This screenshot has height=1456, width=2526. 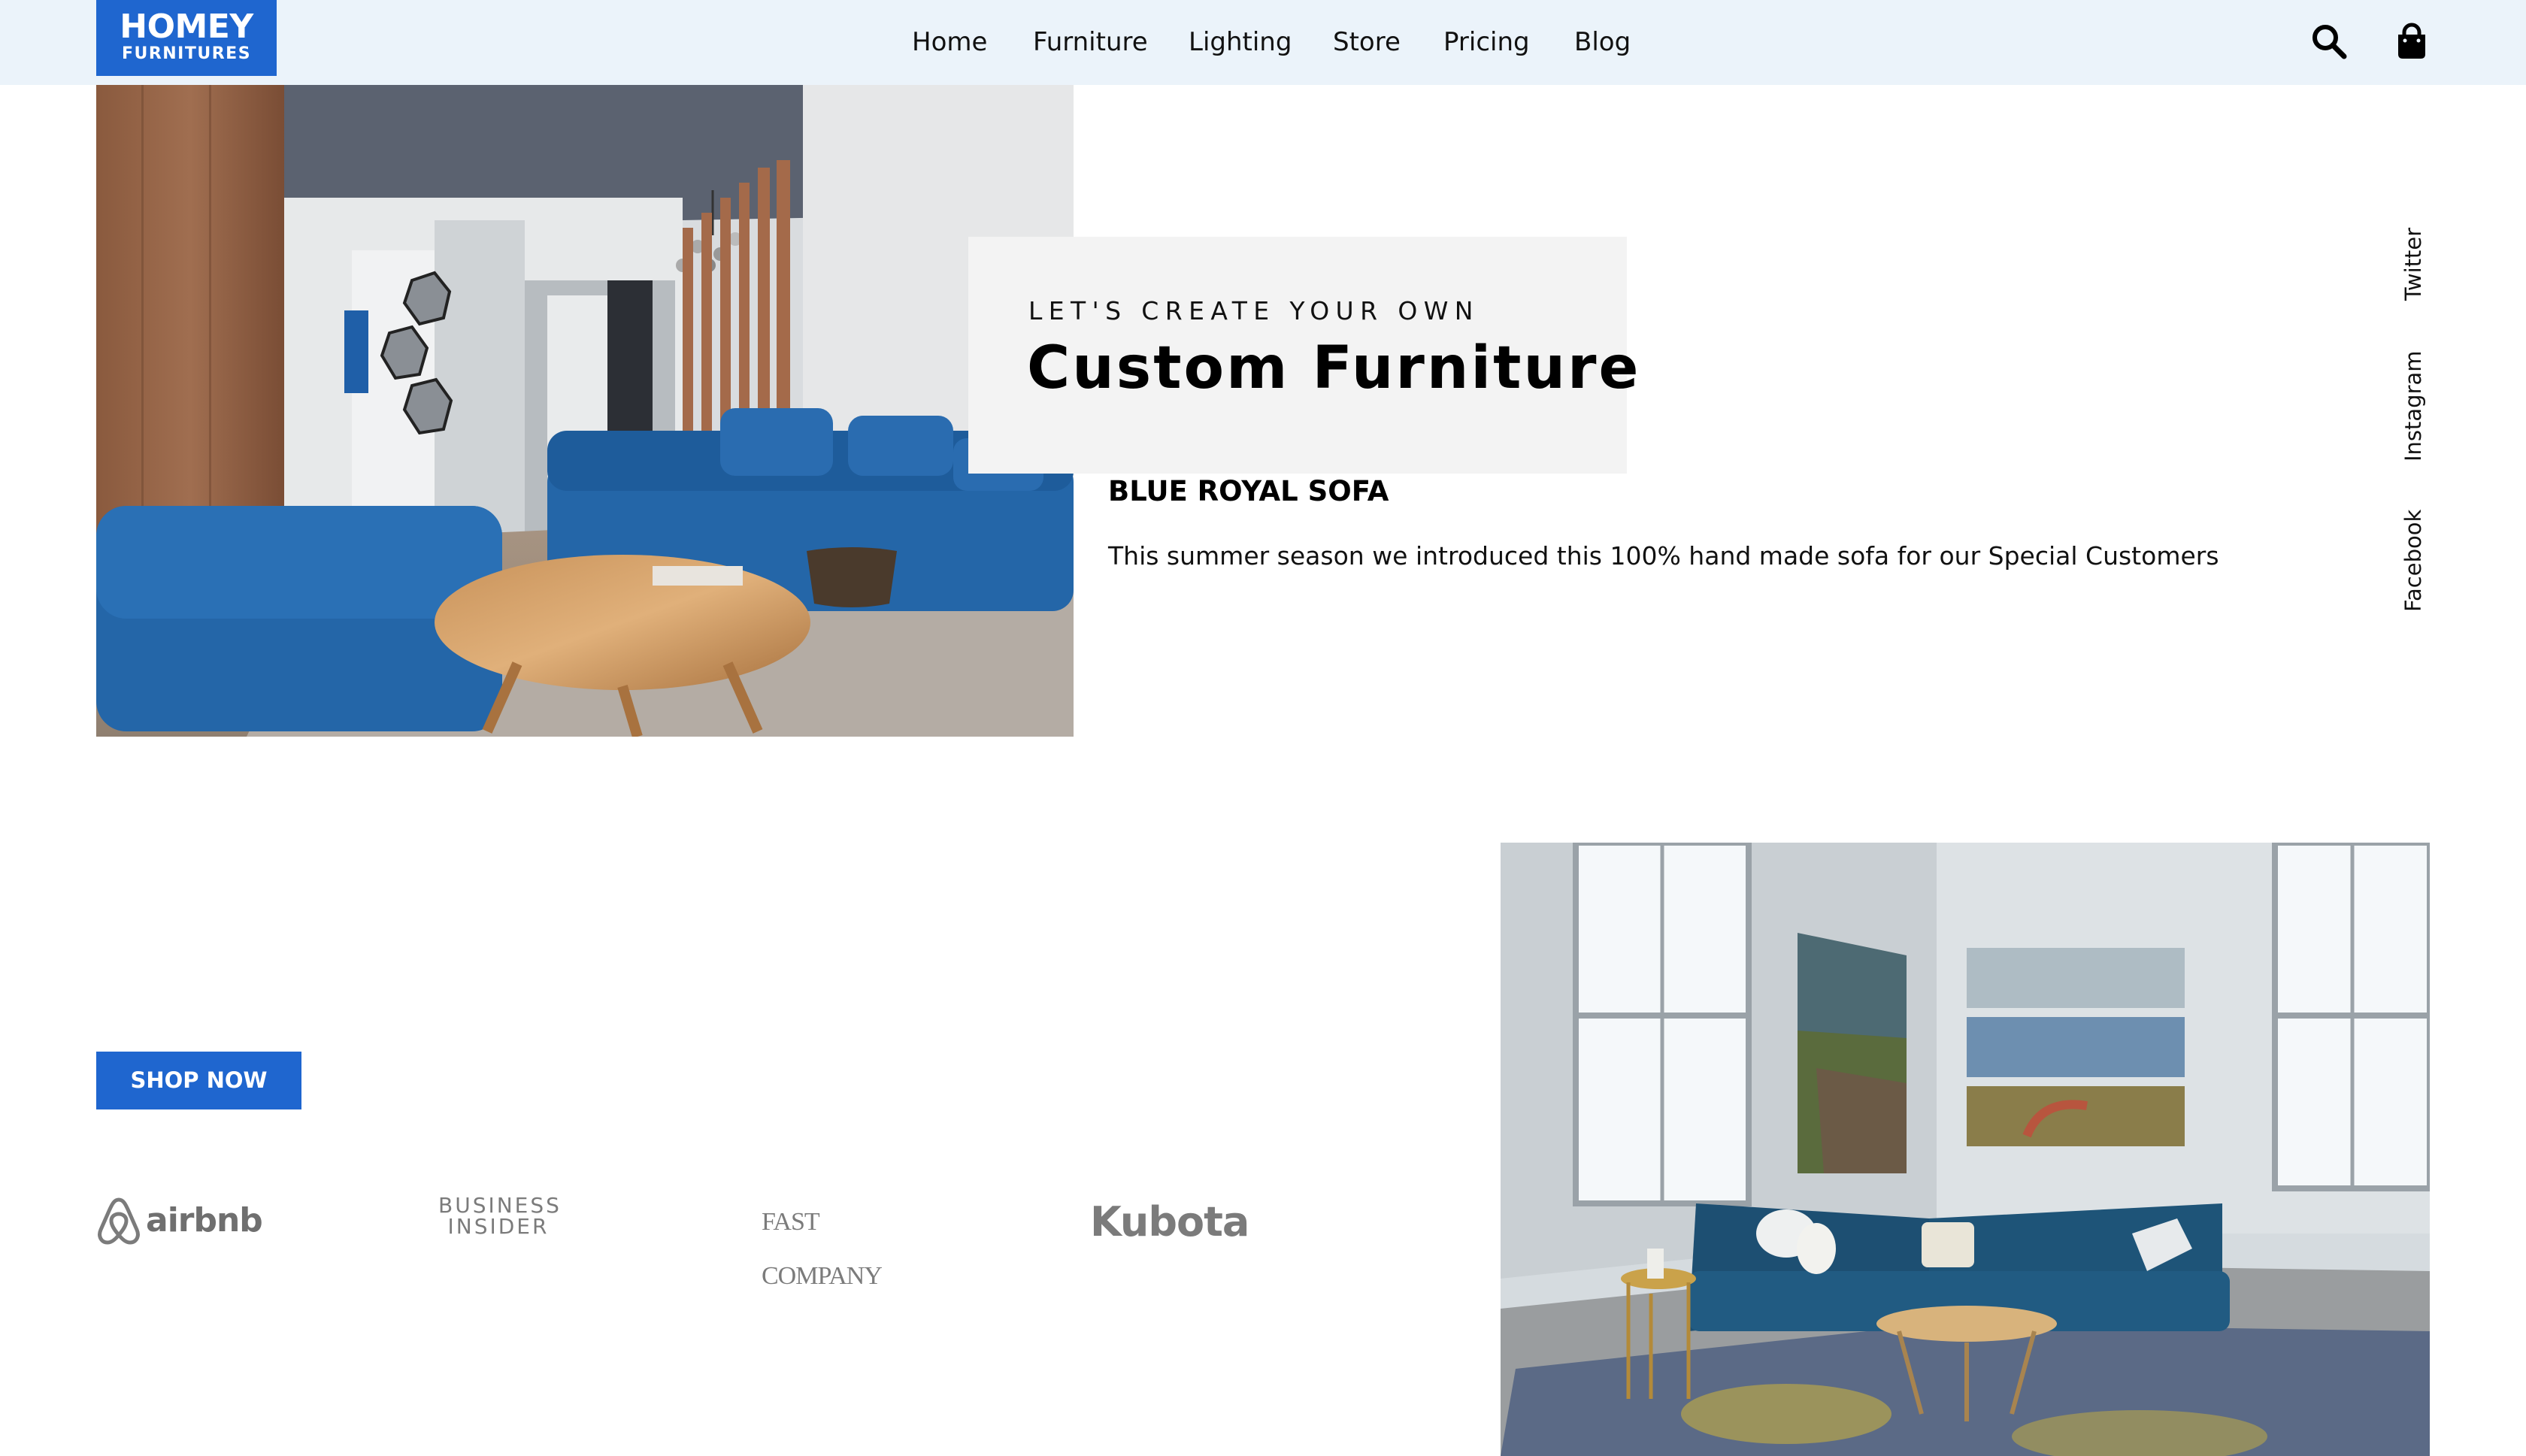 What do you see at coordinates (1602, 42) in the screenshot?
I see `nav-blog: Blog` at bounding box center [1602, 42].